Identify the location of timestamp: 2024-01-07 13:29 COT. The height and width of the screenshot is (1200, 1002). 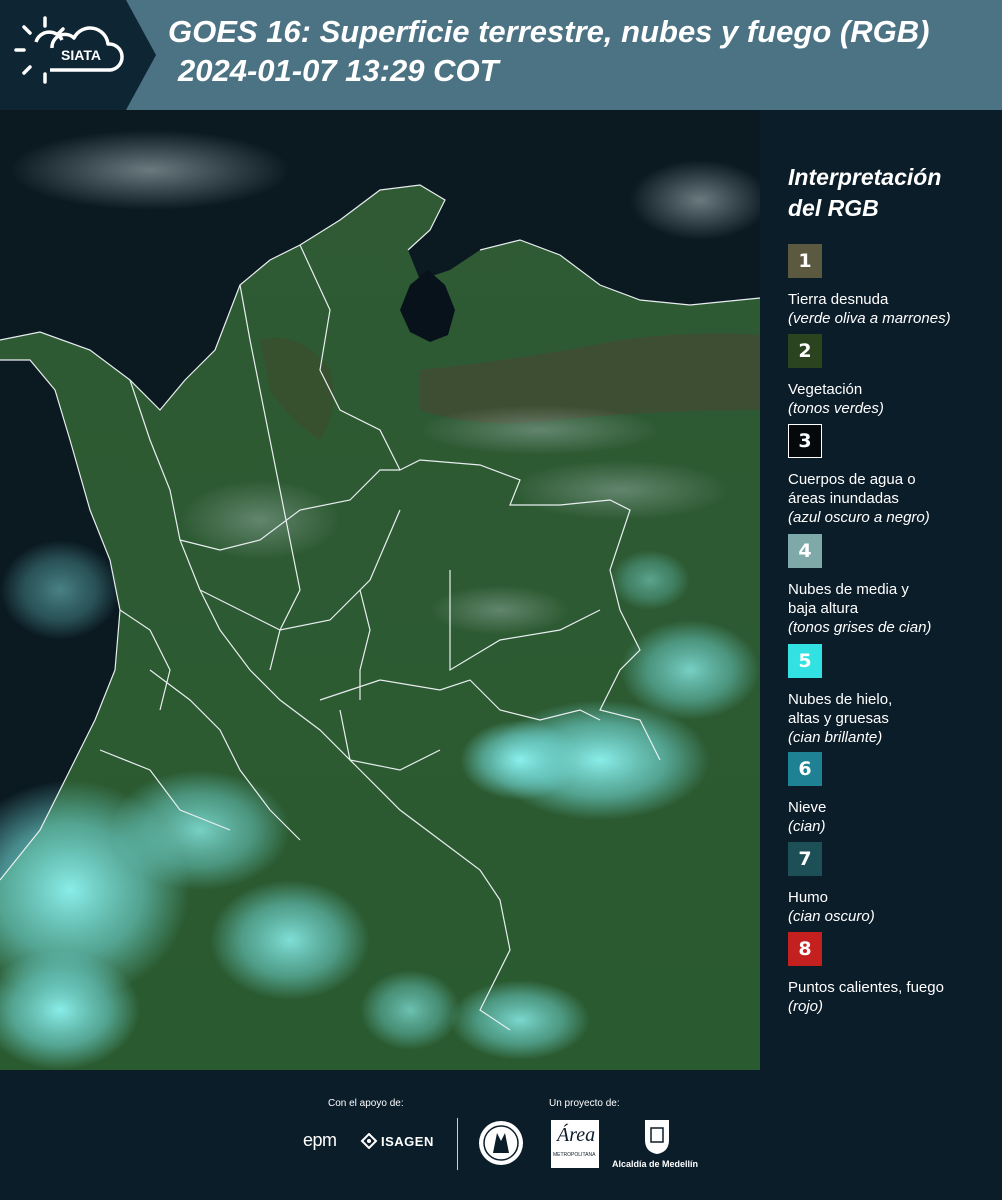
(338, 70).